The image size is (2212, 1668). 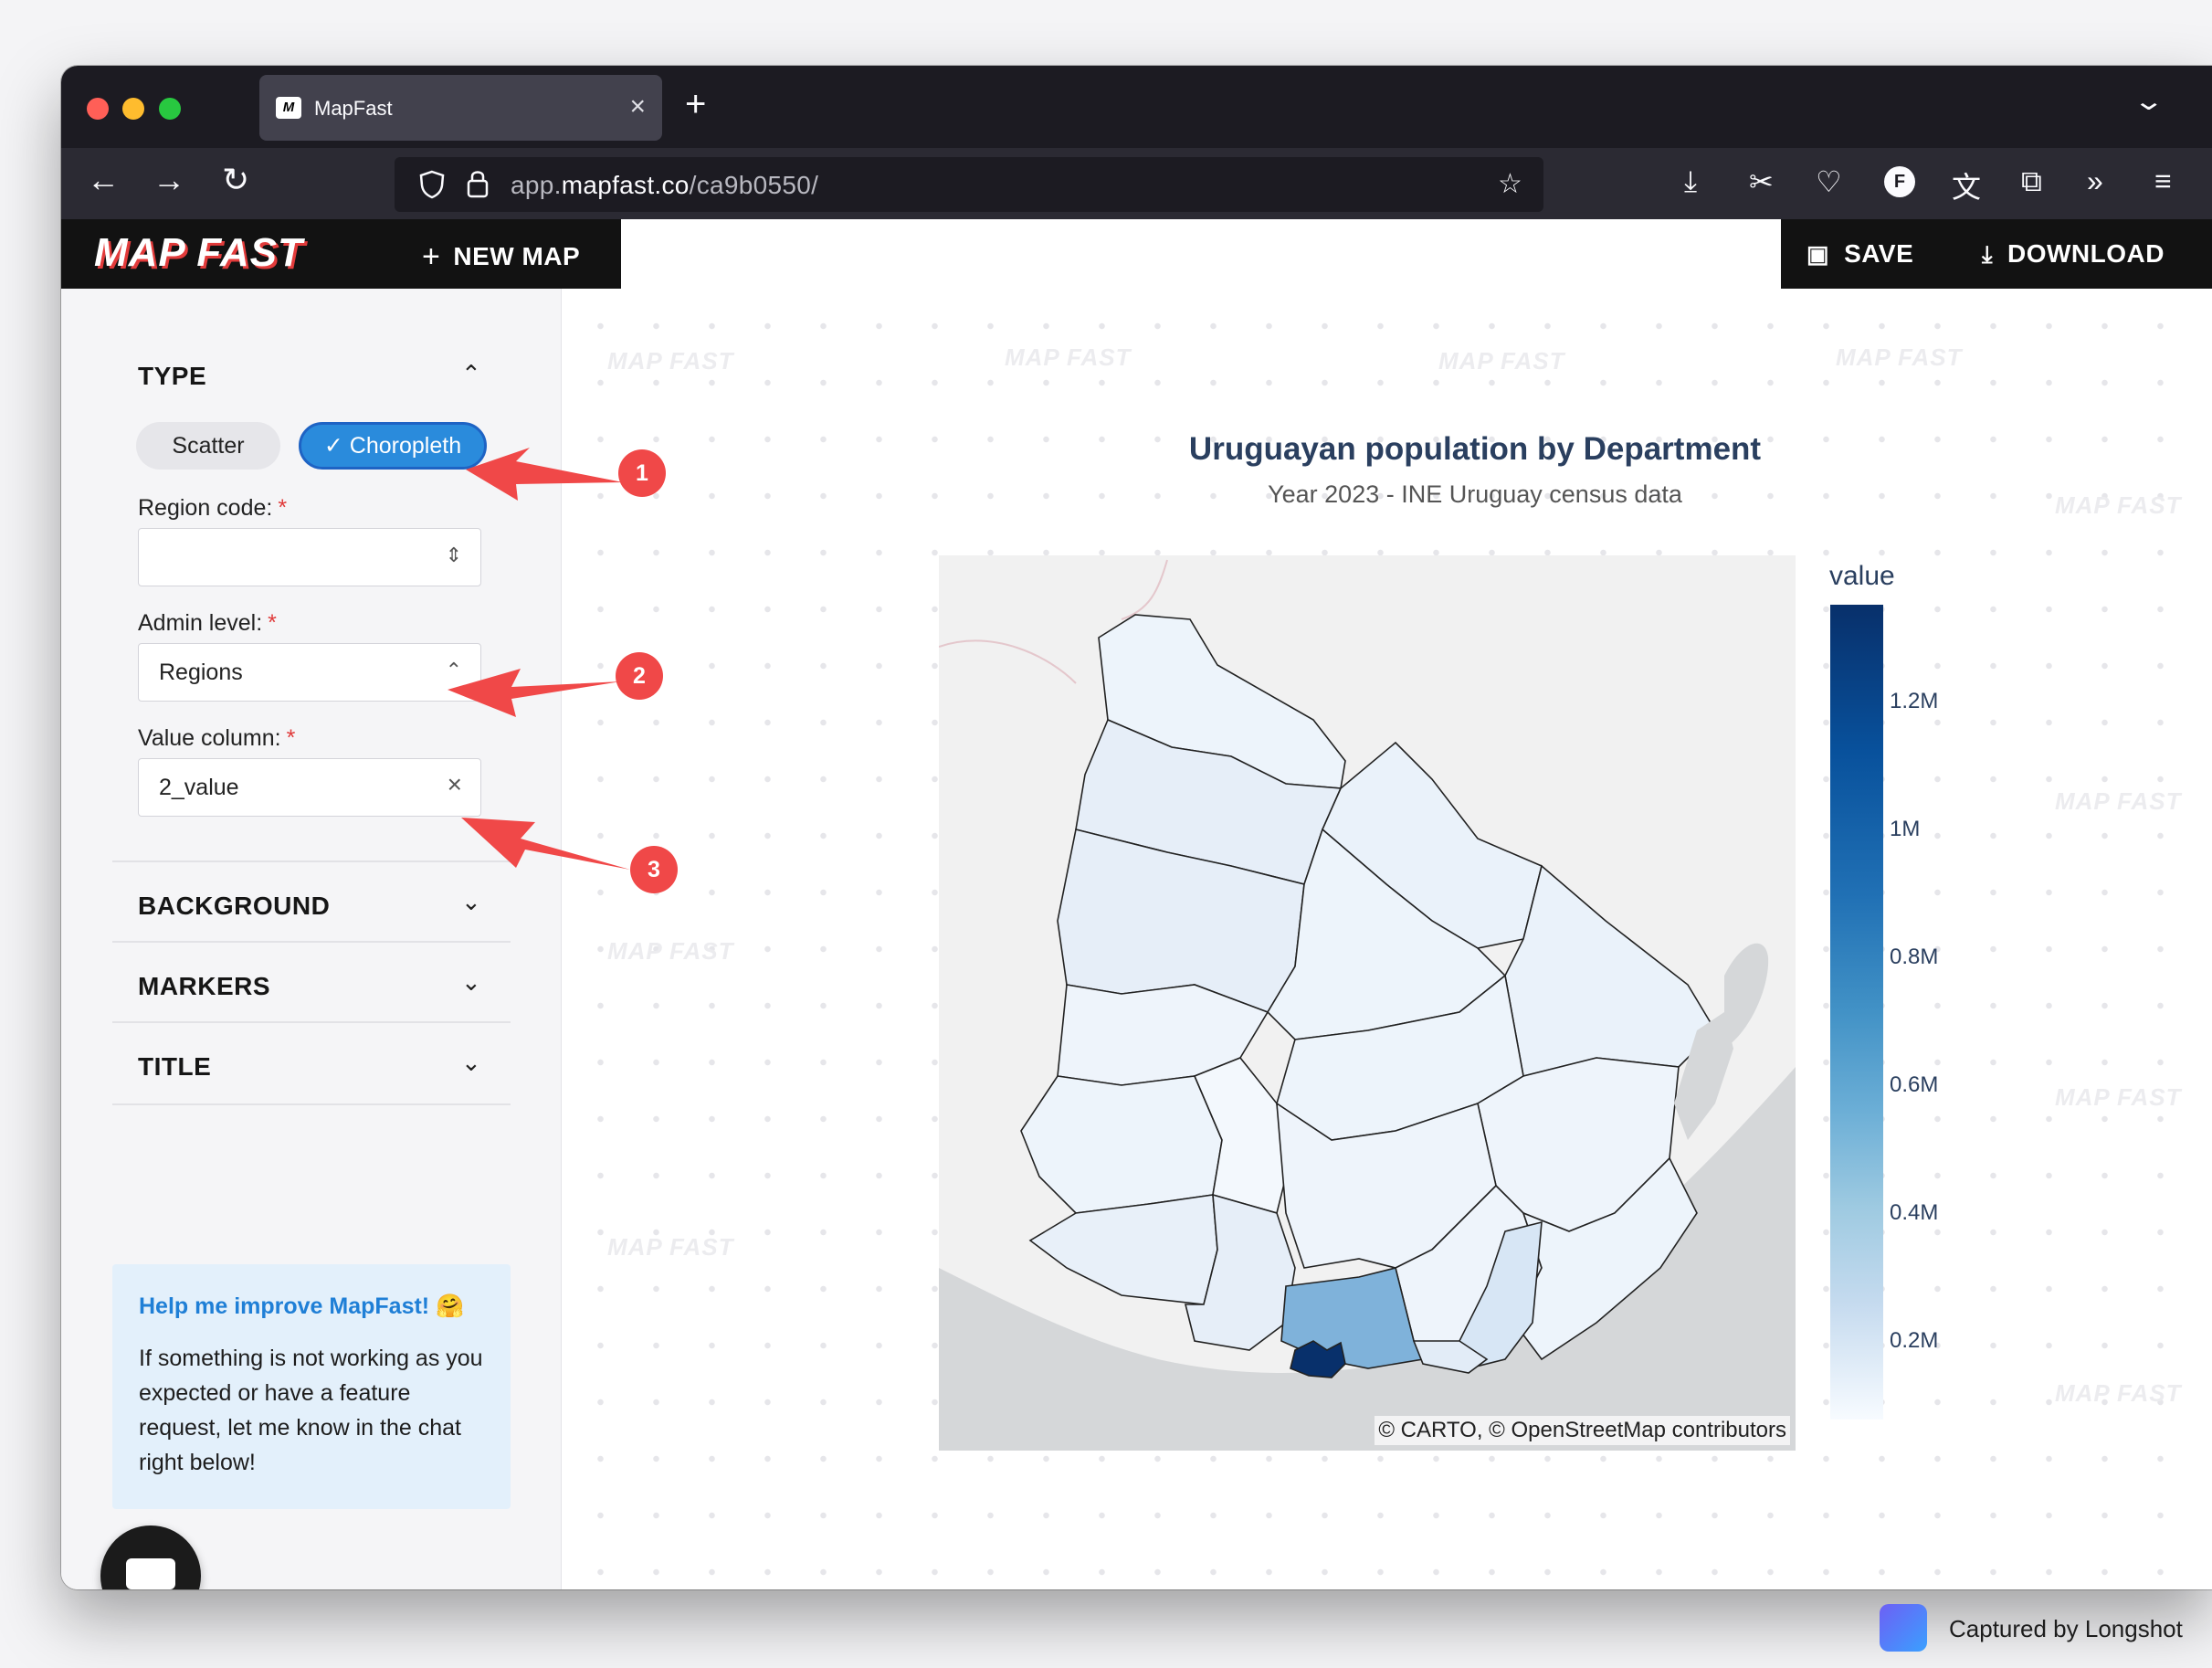 What do you see at coordinates (654, 869) in the screenshot?
I see `annotation-badge: 3` at bounding box center [654, 869].